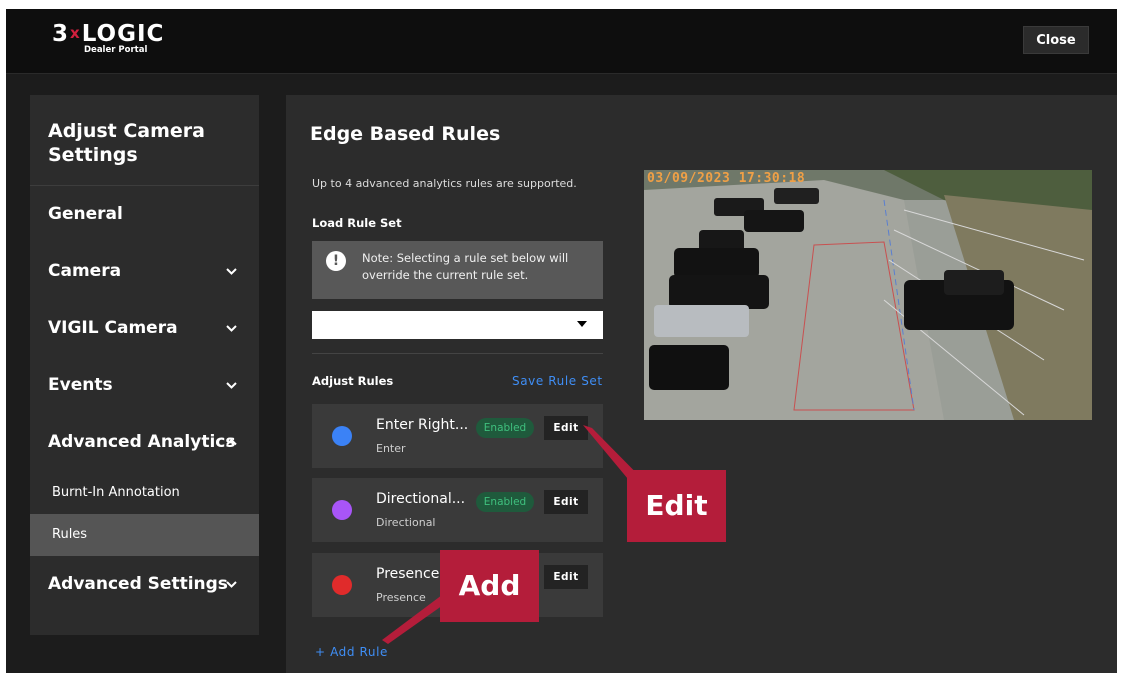 This screenshot has height=673, width=1121. Describe the element at coordinates (521, 534) in the screenshot. I see `callout-pointers` at that location.